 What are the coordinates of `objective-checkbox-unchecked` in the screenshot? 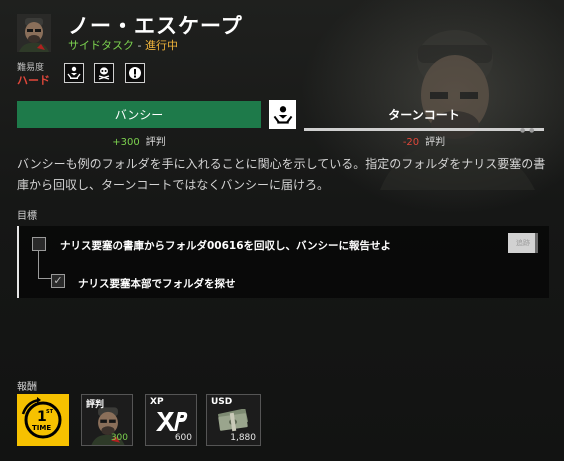 It's located at (39, 244).